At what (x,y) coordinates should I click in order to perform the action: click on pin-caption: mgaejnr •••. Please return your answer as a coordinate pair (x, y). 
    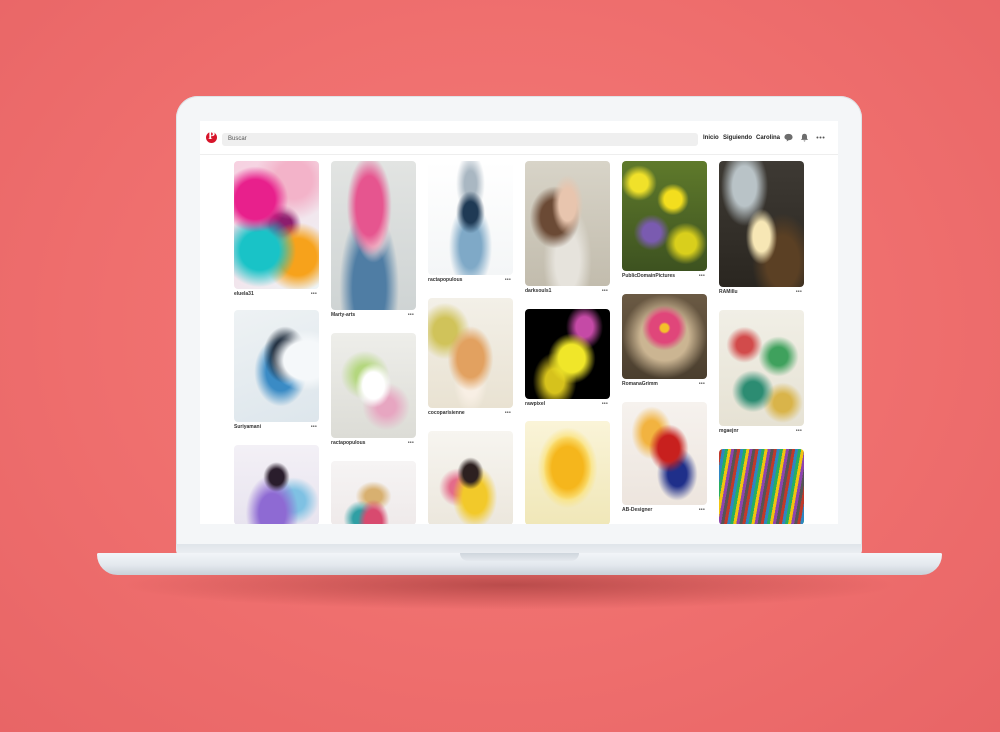
    Looking at the image, I should click on (761, 431).